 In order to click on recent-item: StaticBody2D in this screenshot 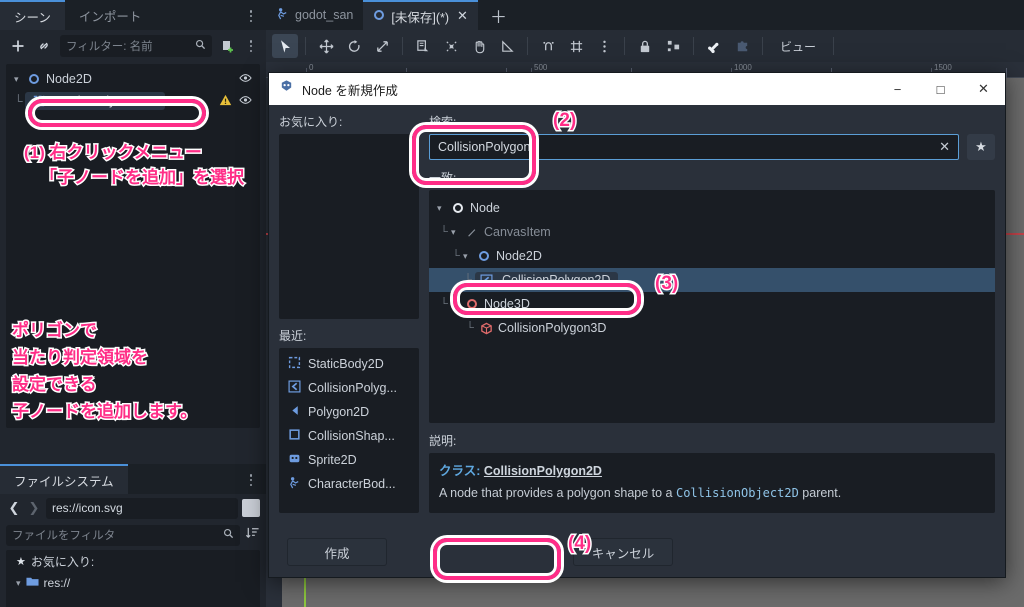, I will do `click(349, 364)`.